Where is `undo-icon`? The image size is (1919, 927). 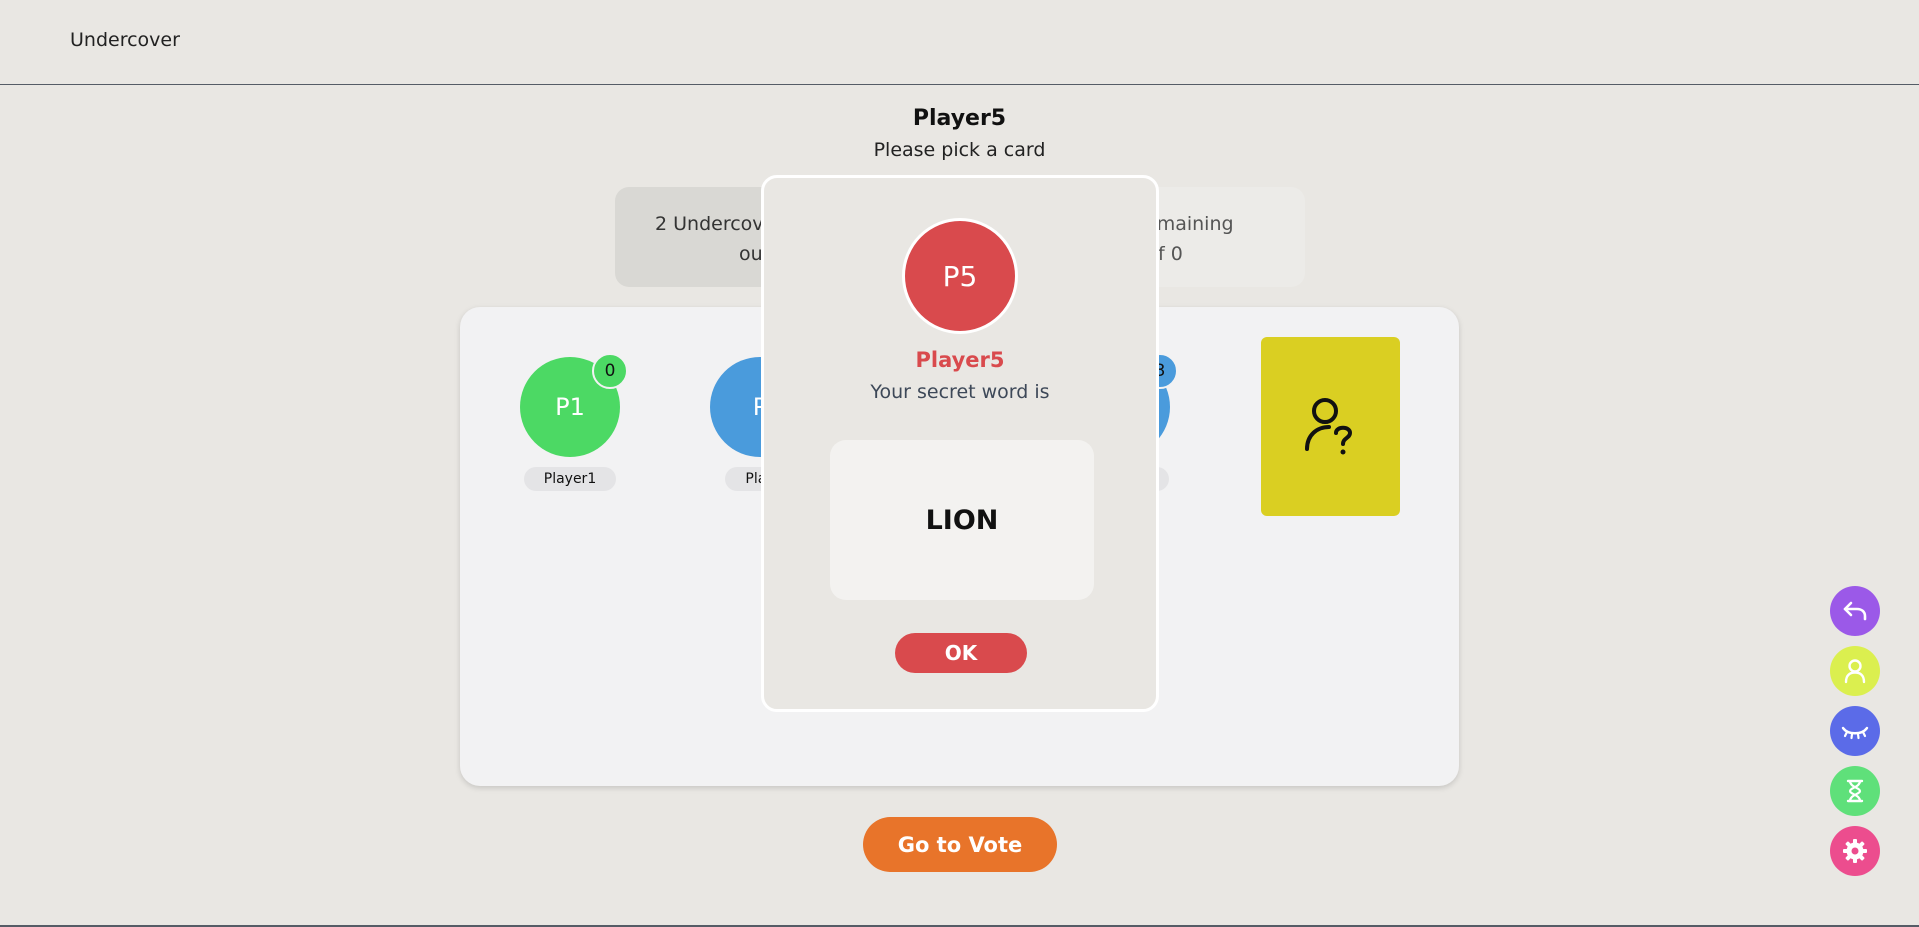
undo-icon is located at coordinates (1855, 611).